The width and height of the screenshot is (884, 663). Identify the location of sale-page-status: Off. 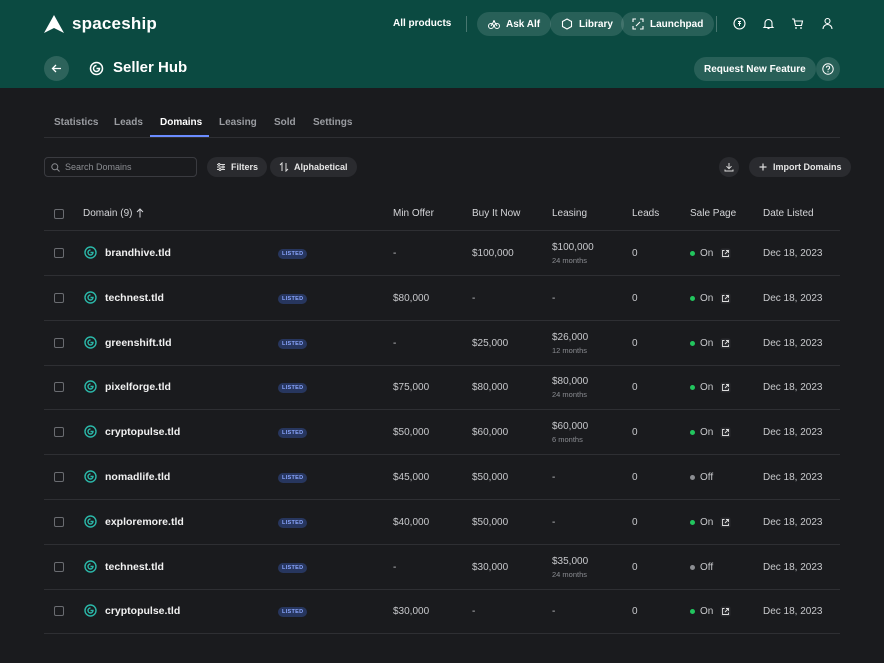
(707, 567).